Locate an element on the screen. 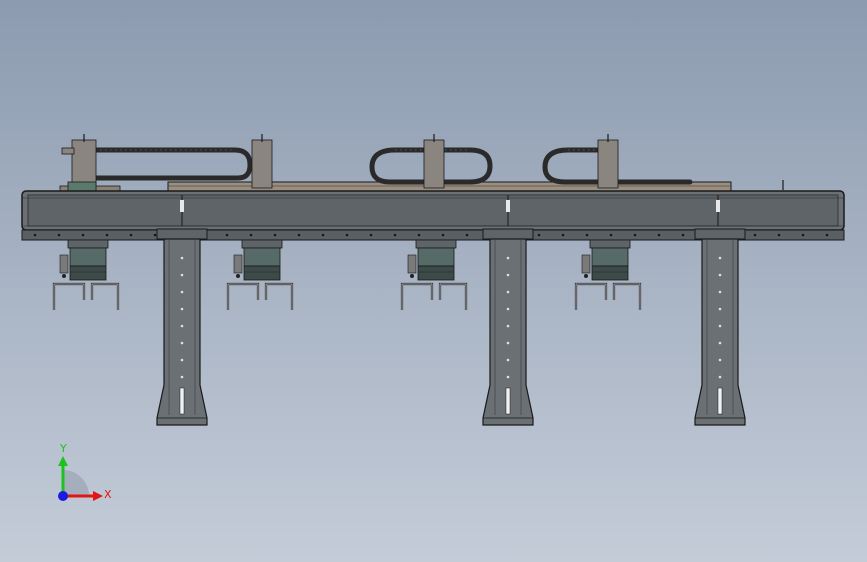  x-axis-arrowhead is located at coordinates (98, 496).